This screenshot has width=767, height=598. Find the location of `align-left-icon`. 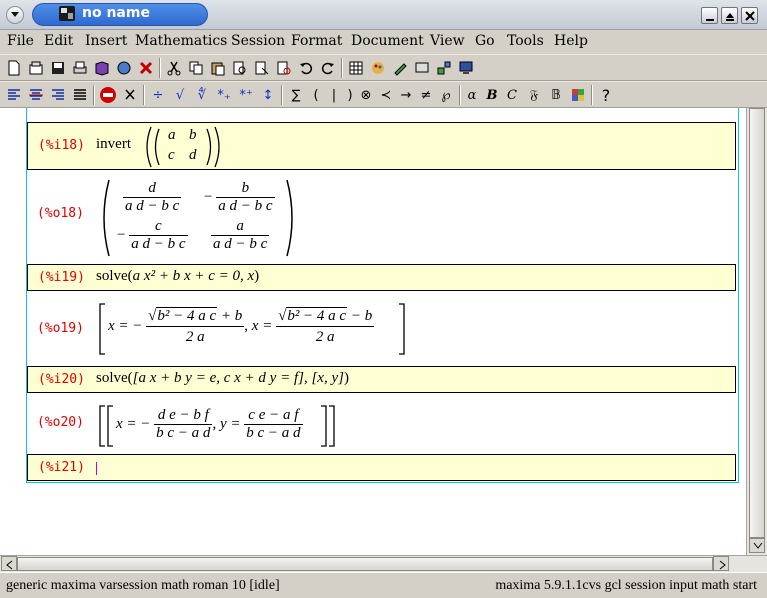

align-left-icon is located at coordinates (14, 95).